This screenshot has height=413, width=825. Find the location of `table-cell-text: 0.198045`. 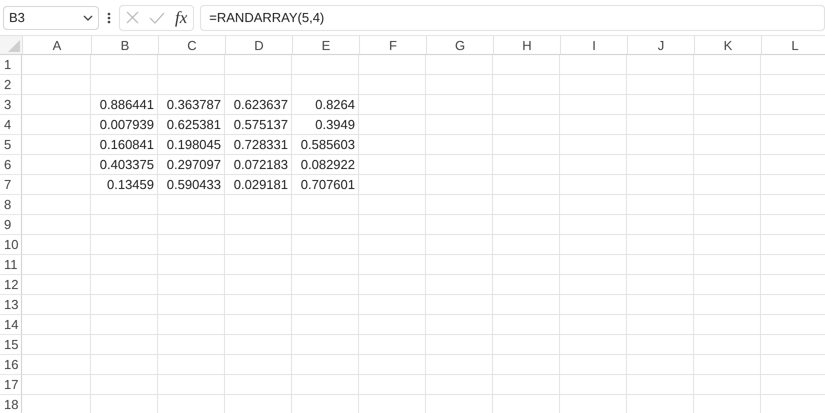

table-cell-text: 0.198045 is located at coordinates (194, 145).